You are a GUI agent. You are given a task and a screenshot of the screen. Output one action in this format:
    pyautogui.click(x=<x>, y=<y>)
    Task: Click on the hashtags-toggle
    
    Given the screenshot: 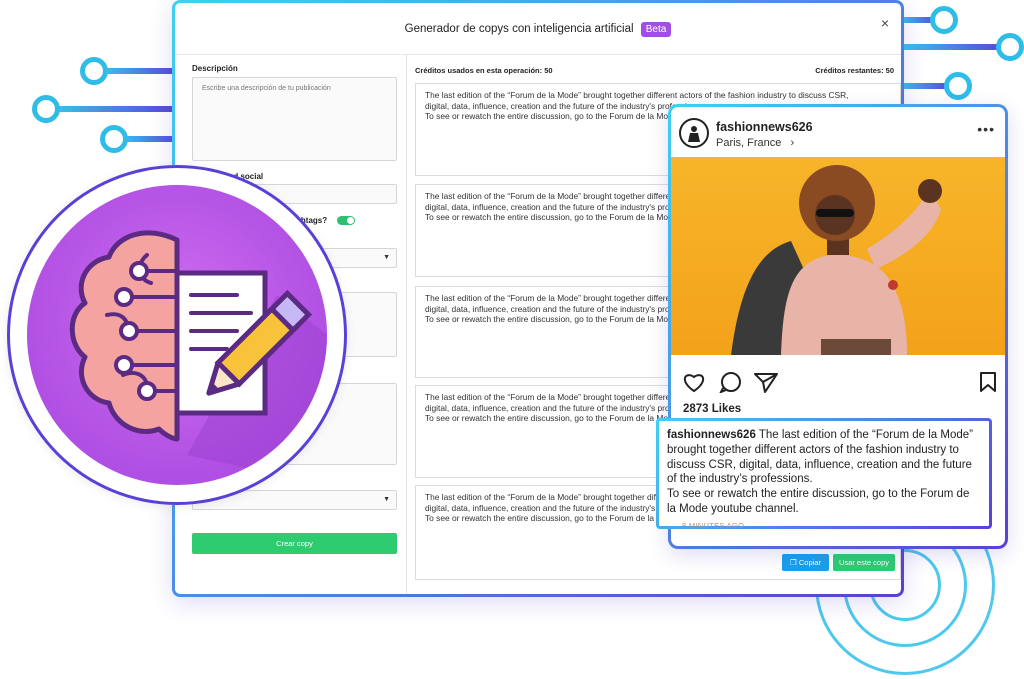 What is the action you would take?
    pyautogui.click(x=346, y=220)
    